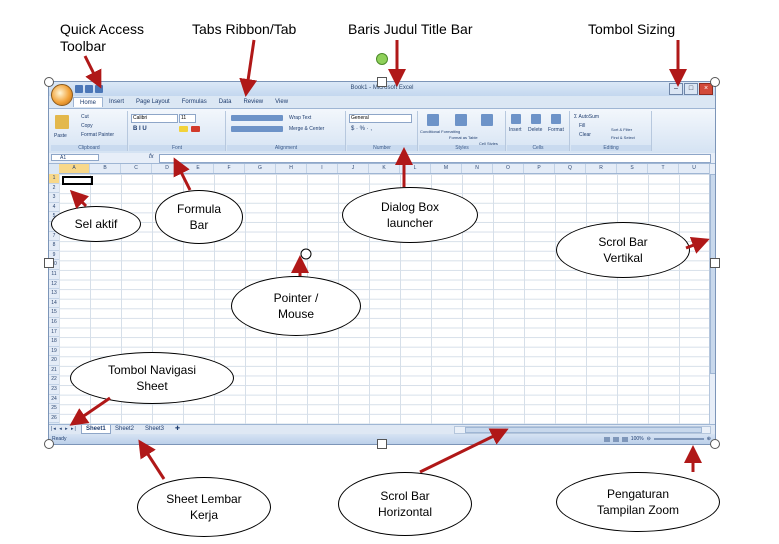  Describe the element at coordinates (539, 168) in the screenshot. I see `column-header-p: P` at that location.